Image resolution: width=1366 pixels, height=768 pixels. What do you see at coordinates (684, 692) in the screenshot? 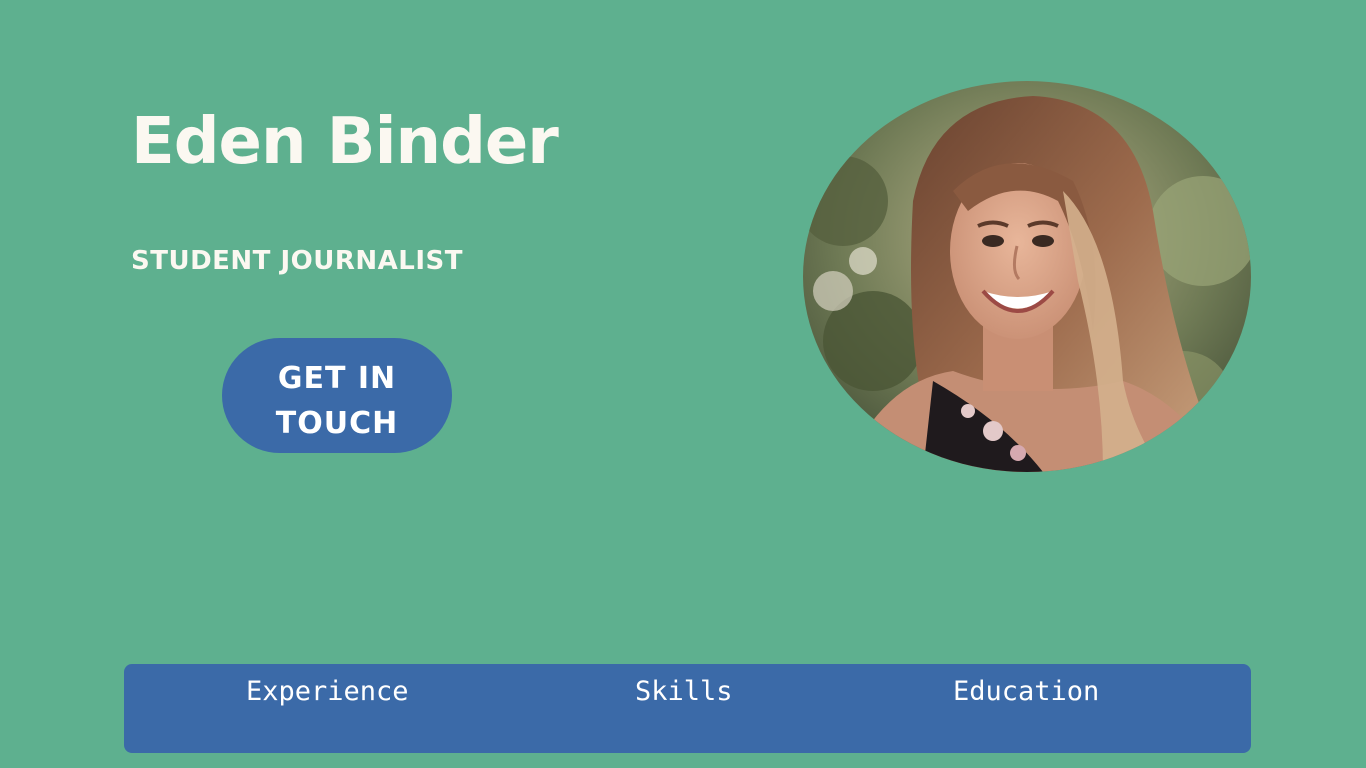
I see `nav-link-skills: Skills` at bounding box center [684, 692].